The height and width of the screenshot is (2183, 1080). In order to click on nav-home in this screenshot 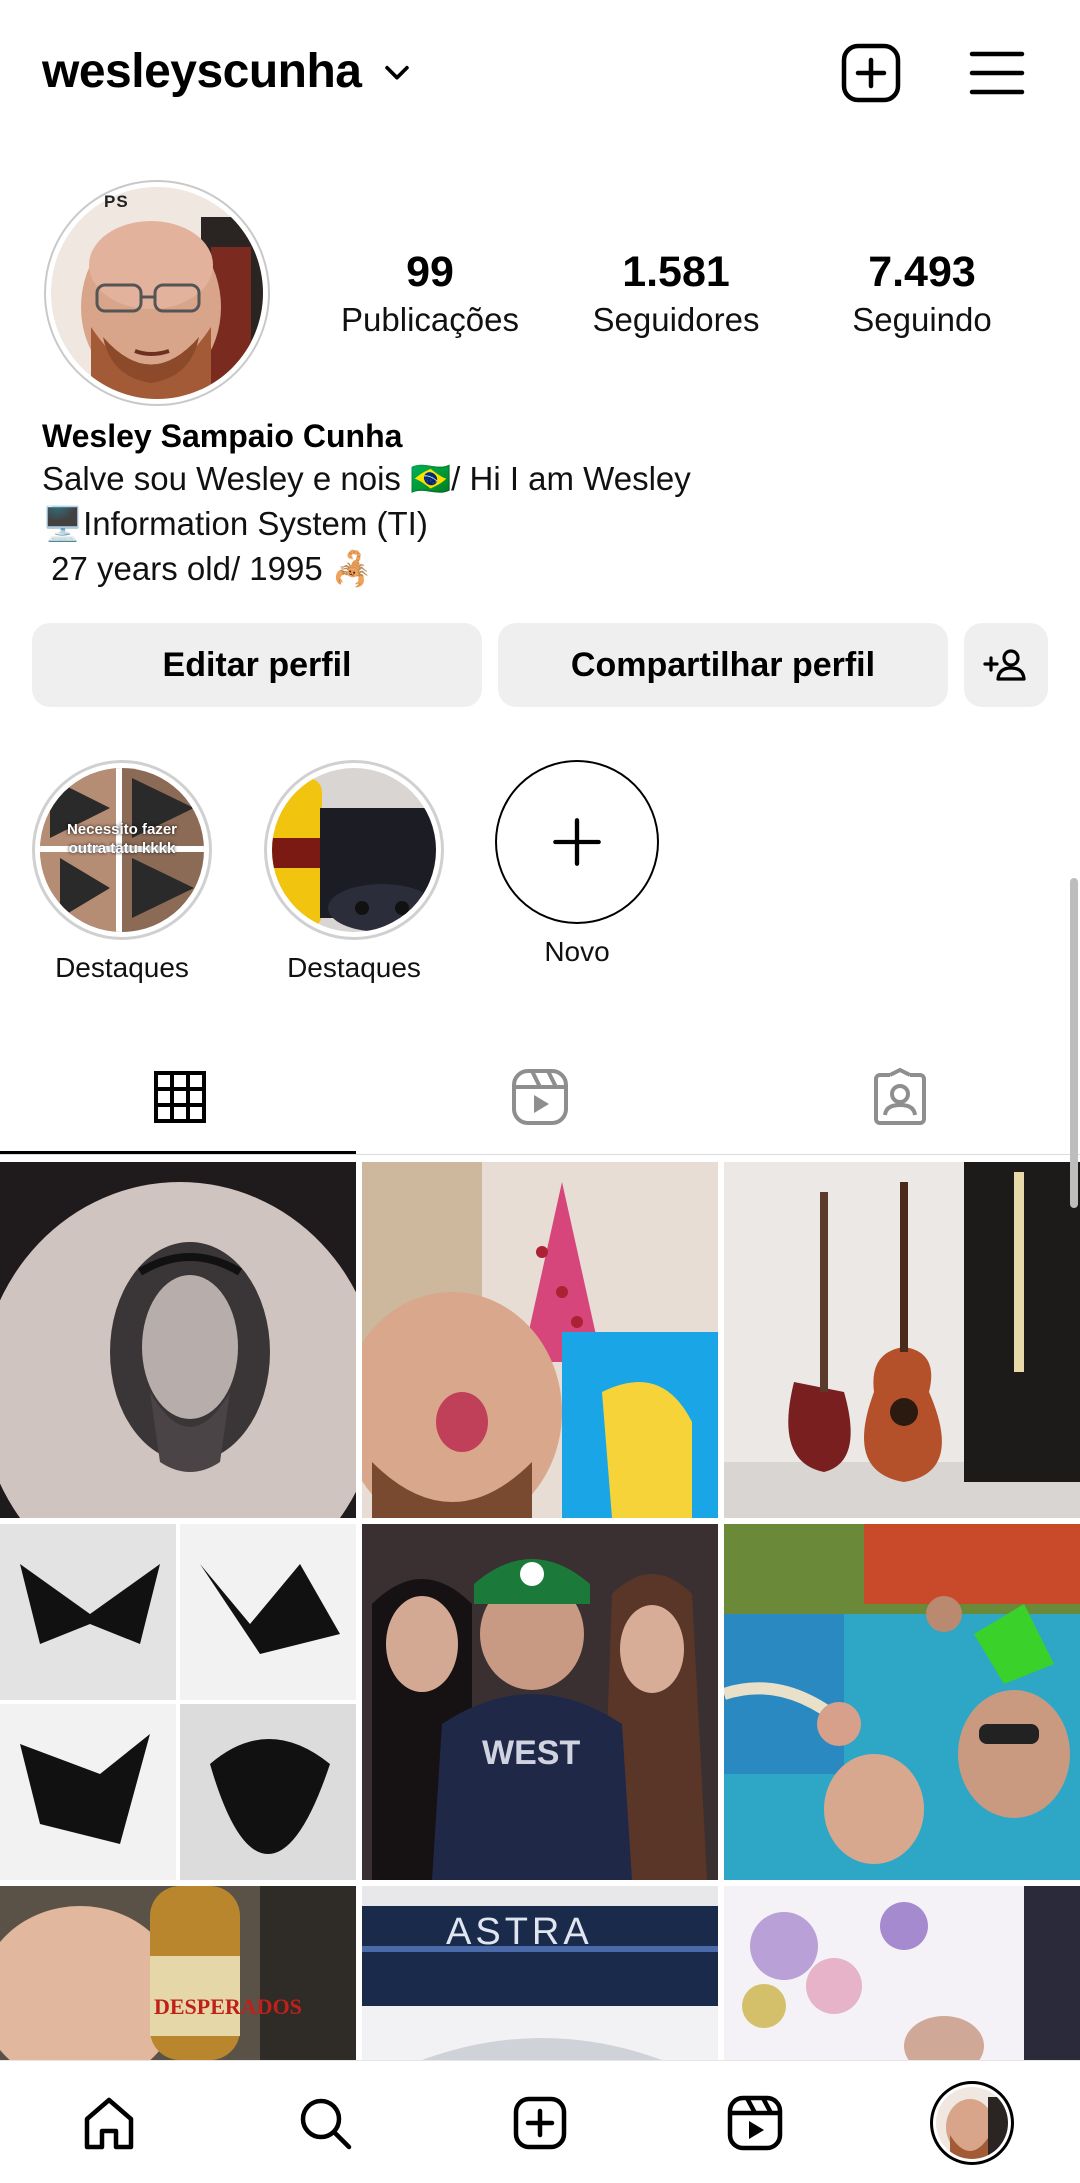, I will do `click(109, 2123)`.